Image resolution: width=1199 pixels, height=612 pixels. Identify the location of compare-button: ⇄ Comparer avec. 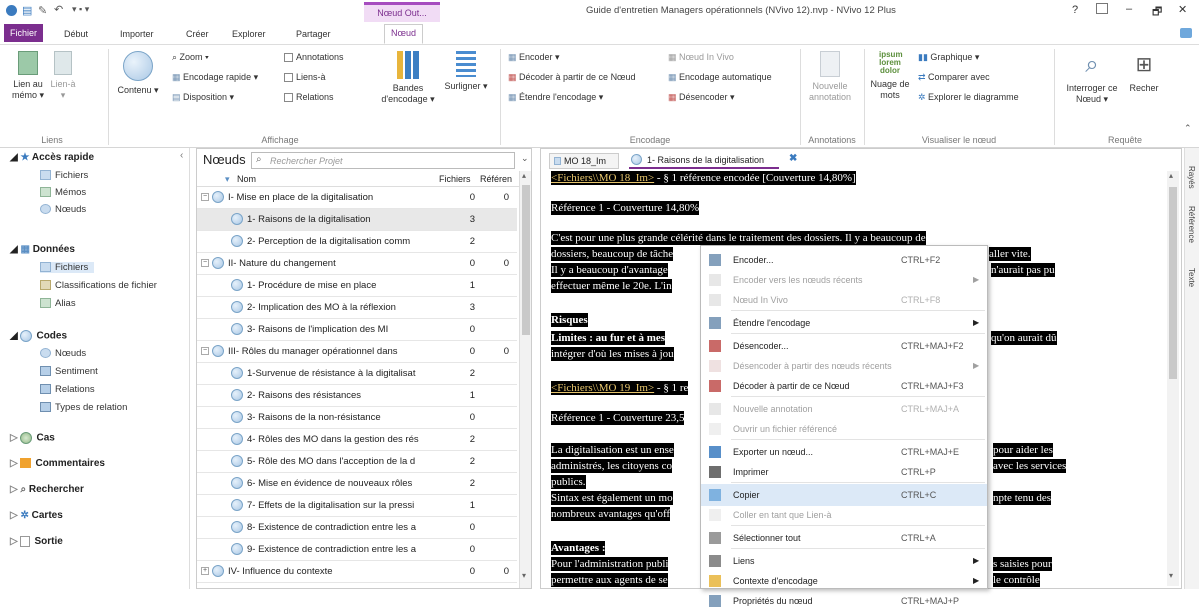
(954, 77).